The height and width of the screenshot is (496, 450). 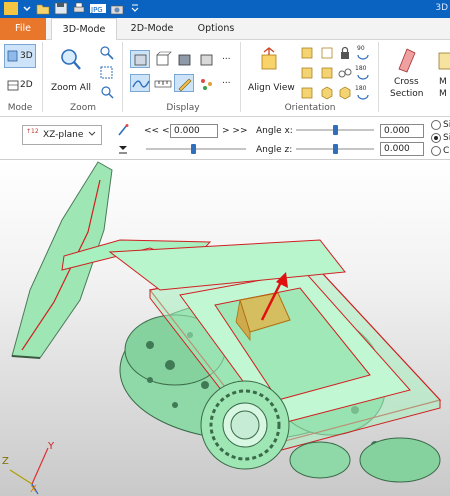 I want to click on plane-badge: ↑12, so click(x=32, y=131).